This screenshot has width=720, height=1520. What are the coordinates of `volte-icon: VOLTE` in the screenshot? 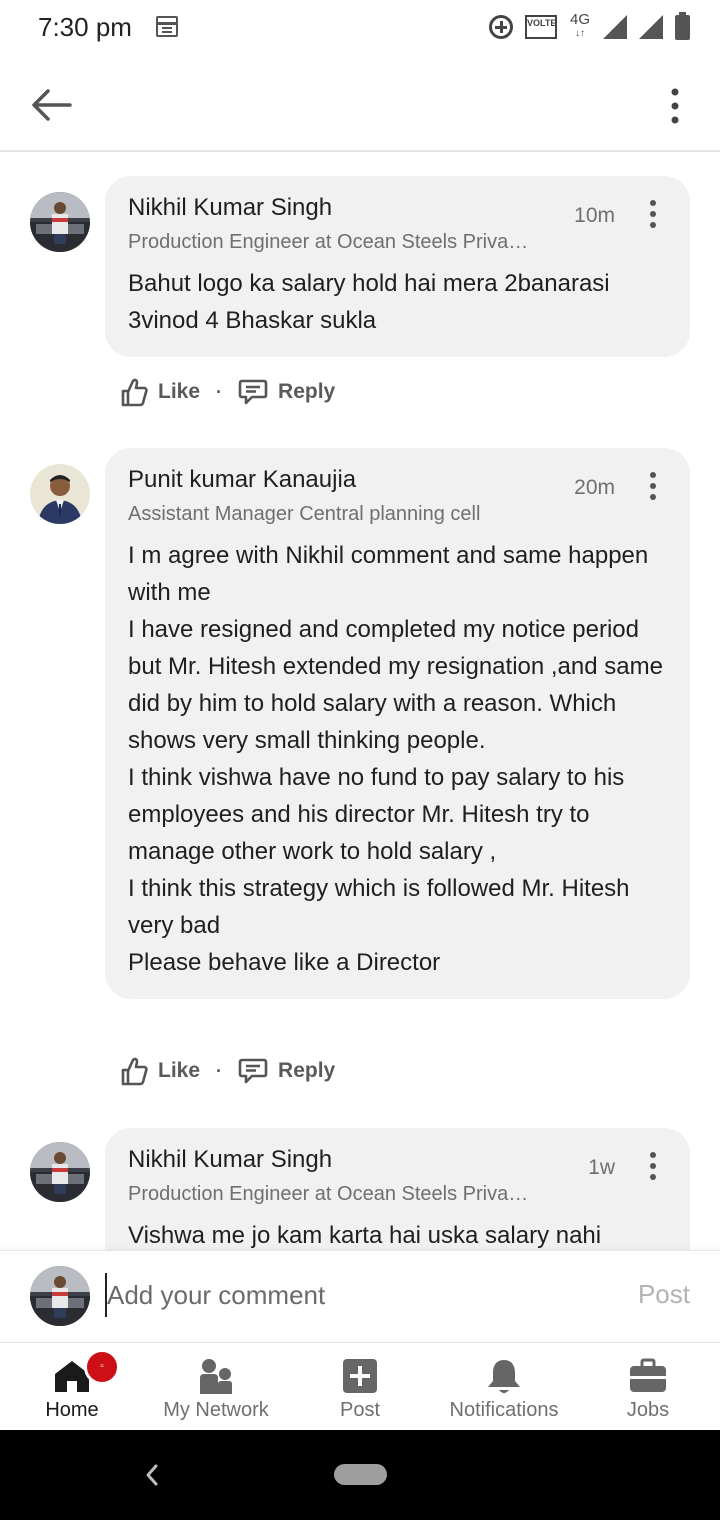 It's located at (541, 27).